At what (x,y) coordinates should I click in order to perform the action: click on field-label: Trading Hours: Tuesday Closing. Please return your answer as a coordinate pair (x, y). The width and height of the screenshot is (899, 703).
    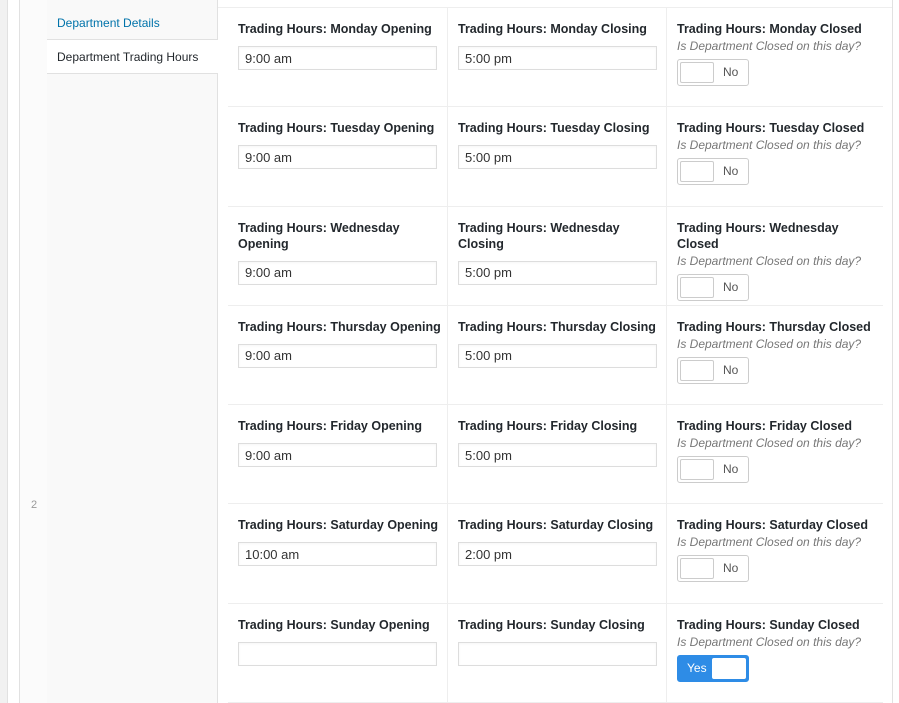
    Looking at the image, I should click on (554, 128).